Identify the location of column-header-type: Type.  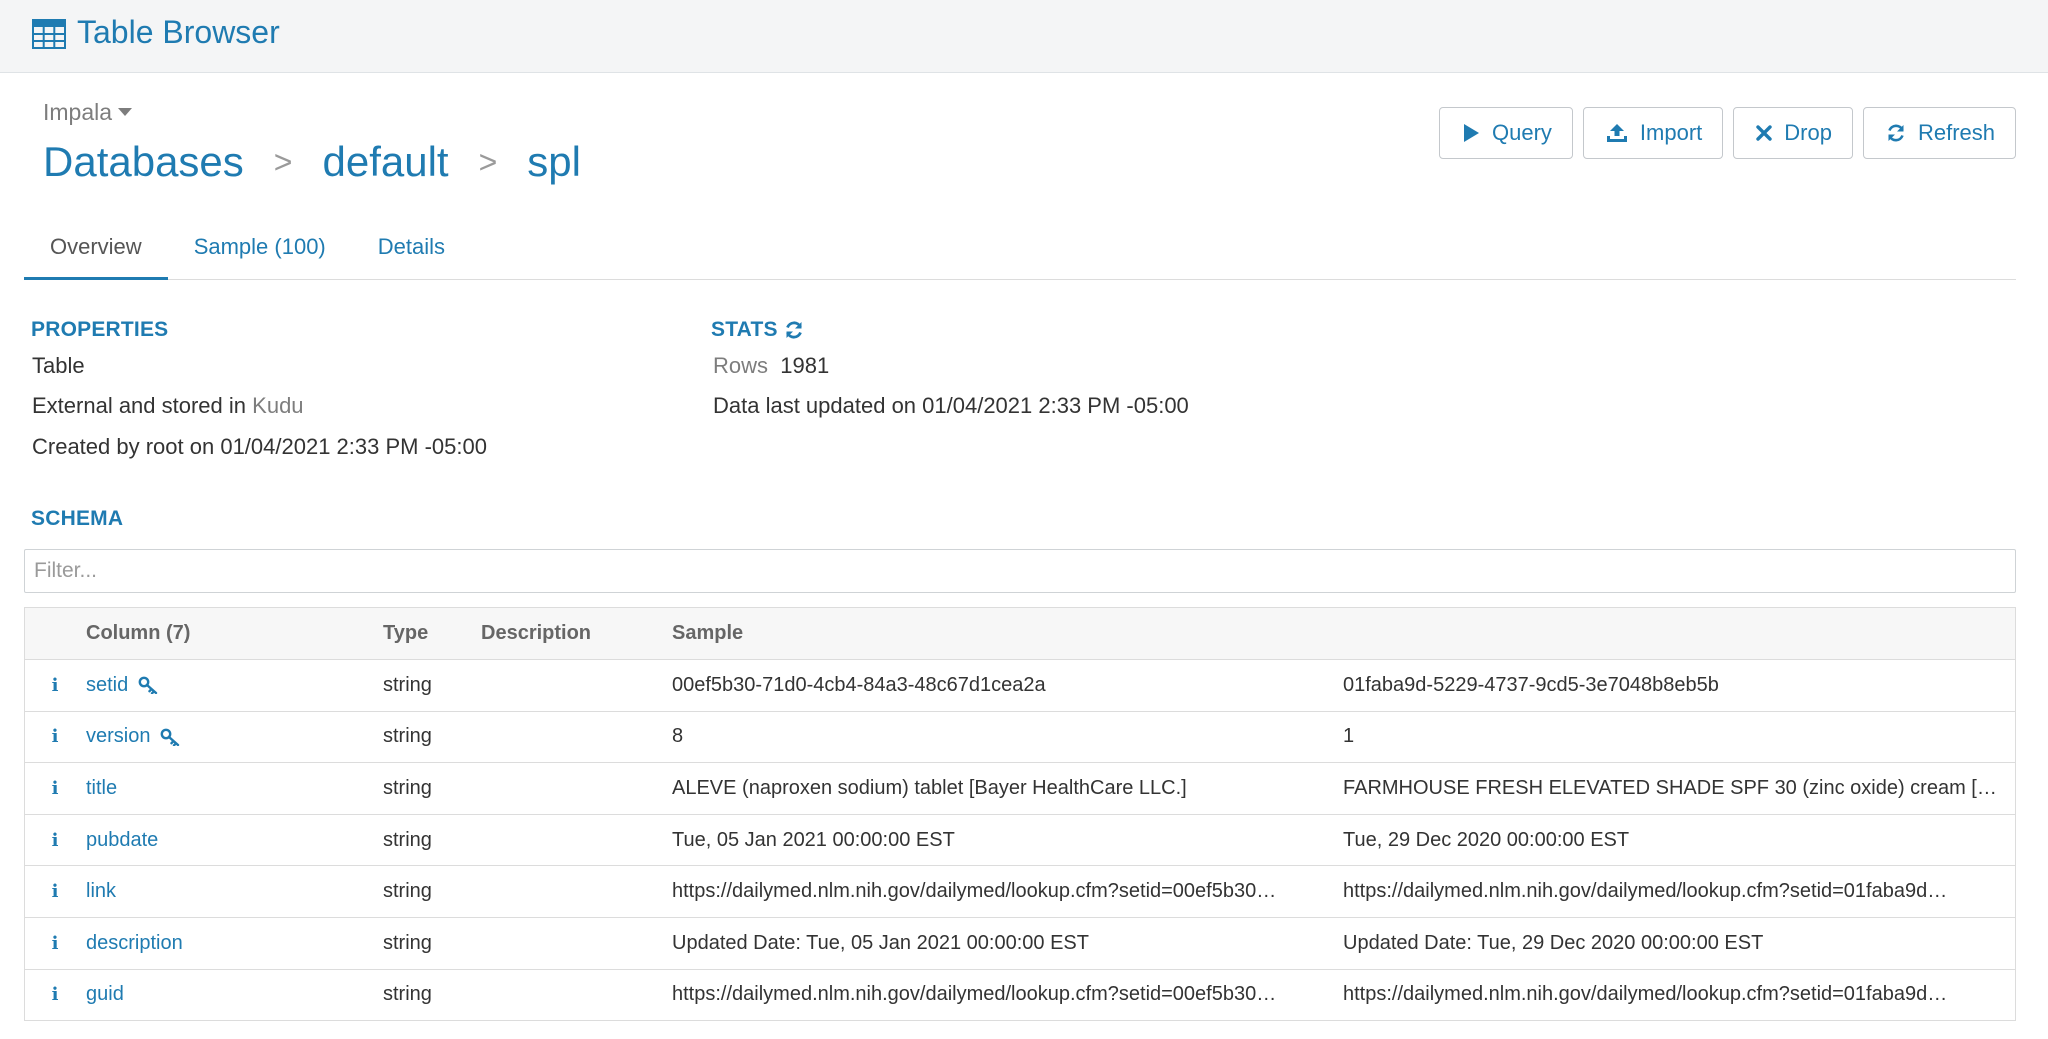
(428, 633).